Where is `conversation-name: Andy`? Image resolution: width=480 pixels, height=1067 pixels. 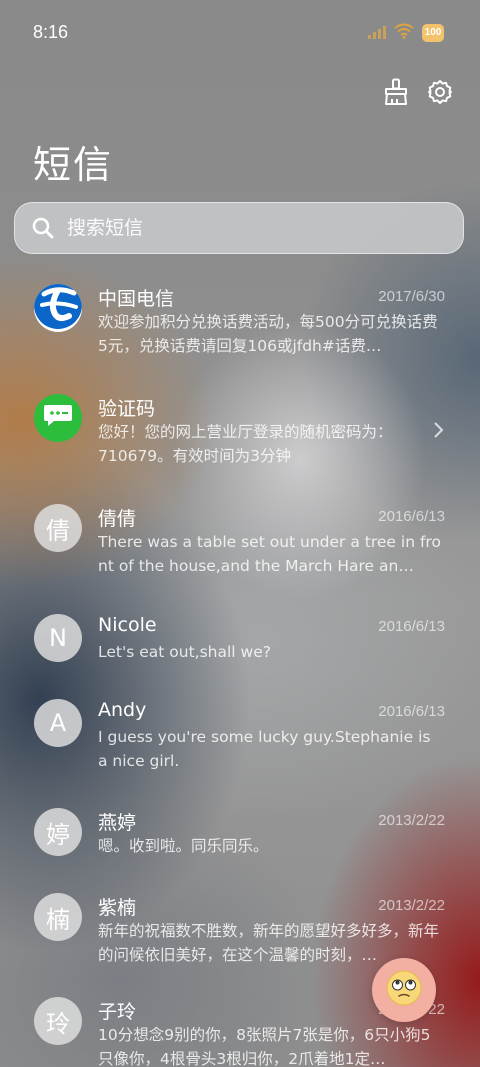
conversation-name: Andy is located at coordinates (122, 710).